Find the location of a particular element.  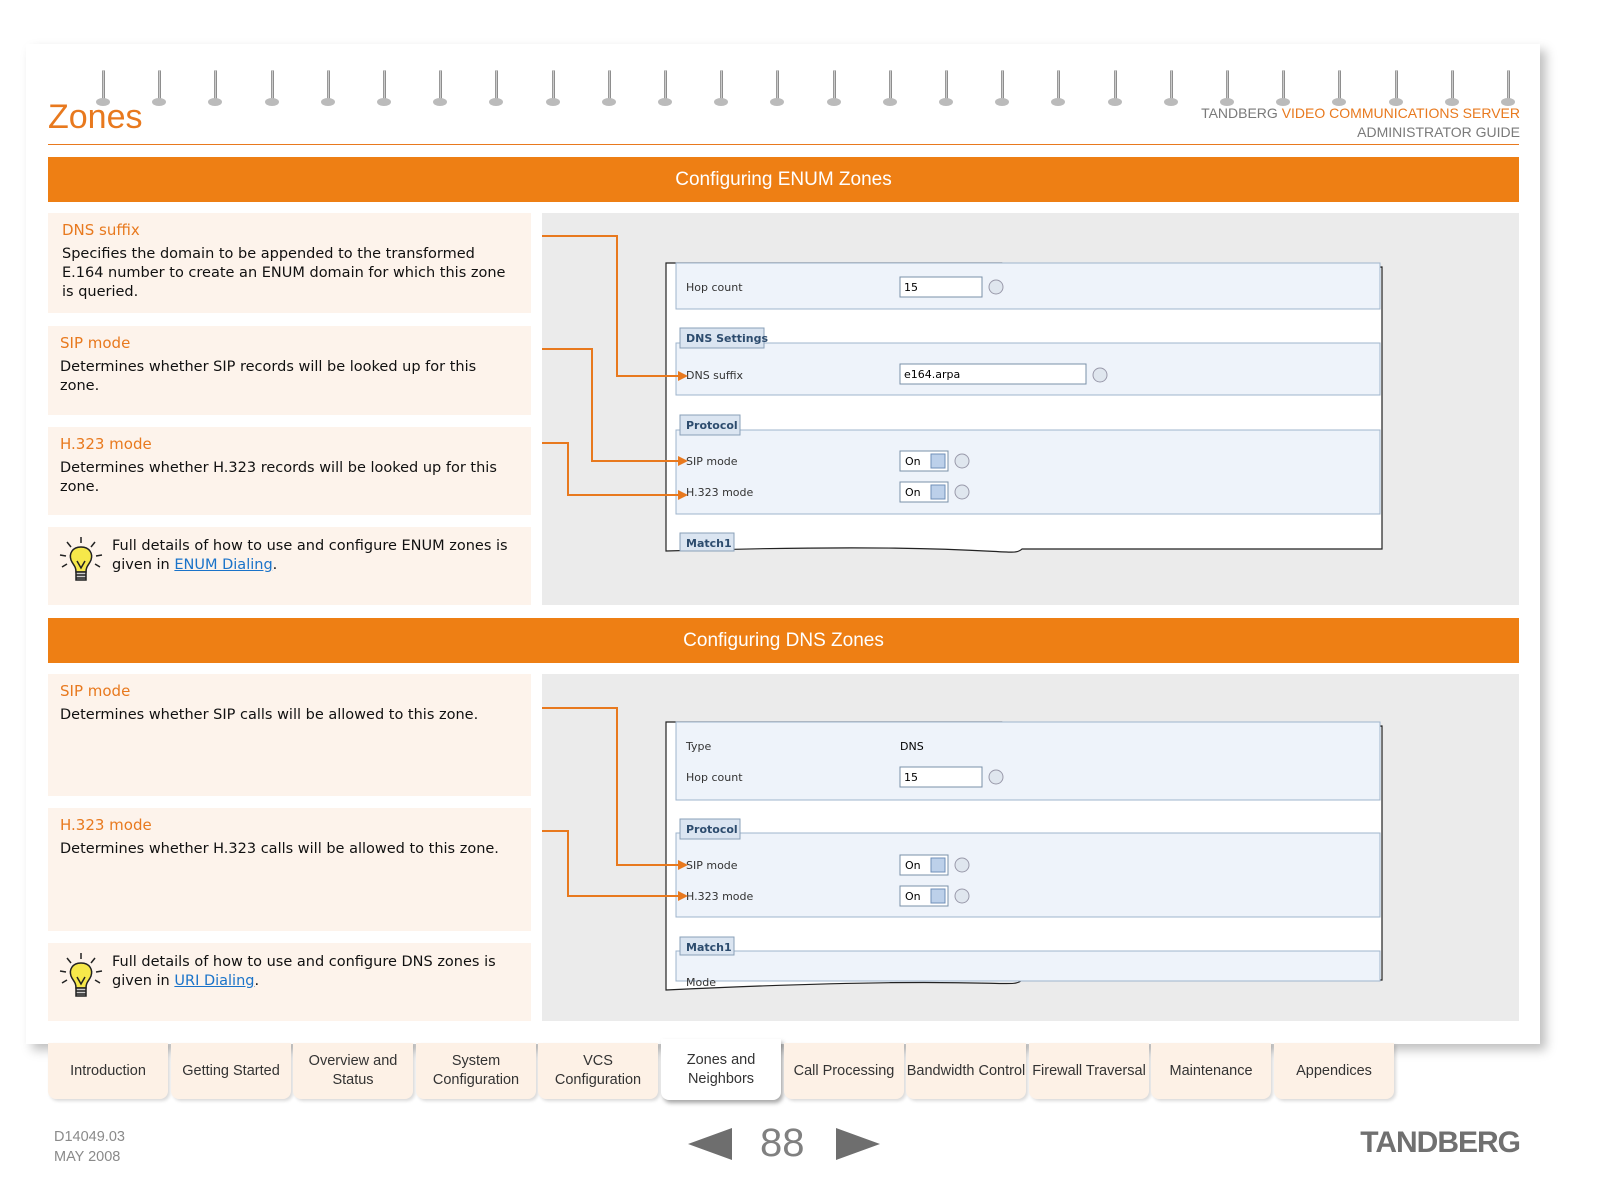

dns-h323-mode-heading: H.323 mode is located at coordinates (106, 825).